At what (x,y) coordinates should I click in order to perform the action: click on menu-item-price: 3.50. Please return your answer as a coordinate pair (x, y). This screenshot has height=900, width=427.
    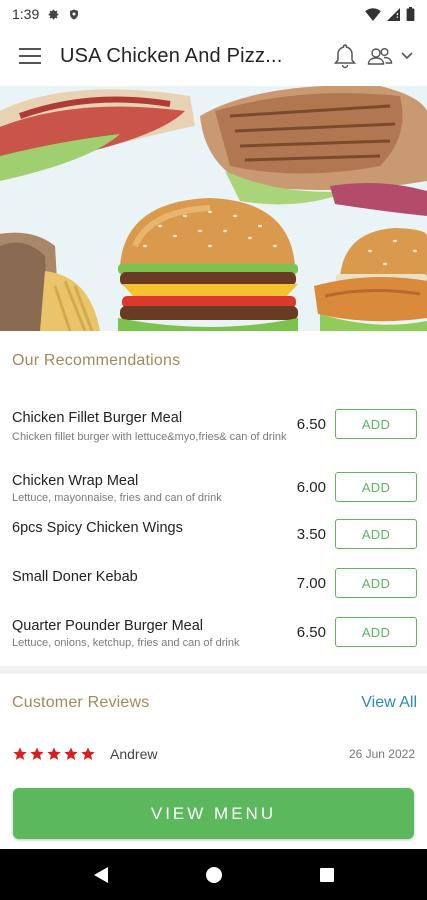
    Looking at the image, I should click on (311, 534).